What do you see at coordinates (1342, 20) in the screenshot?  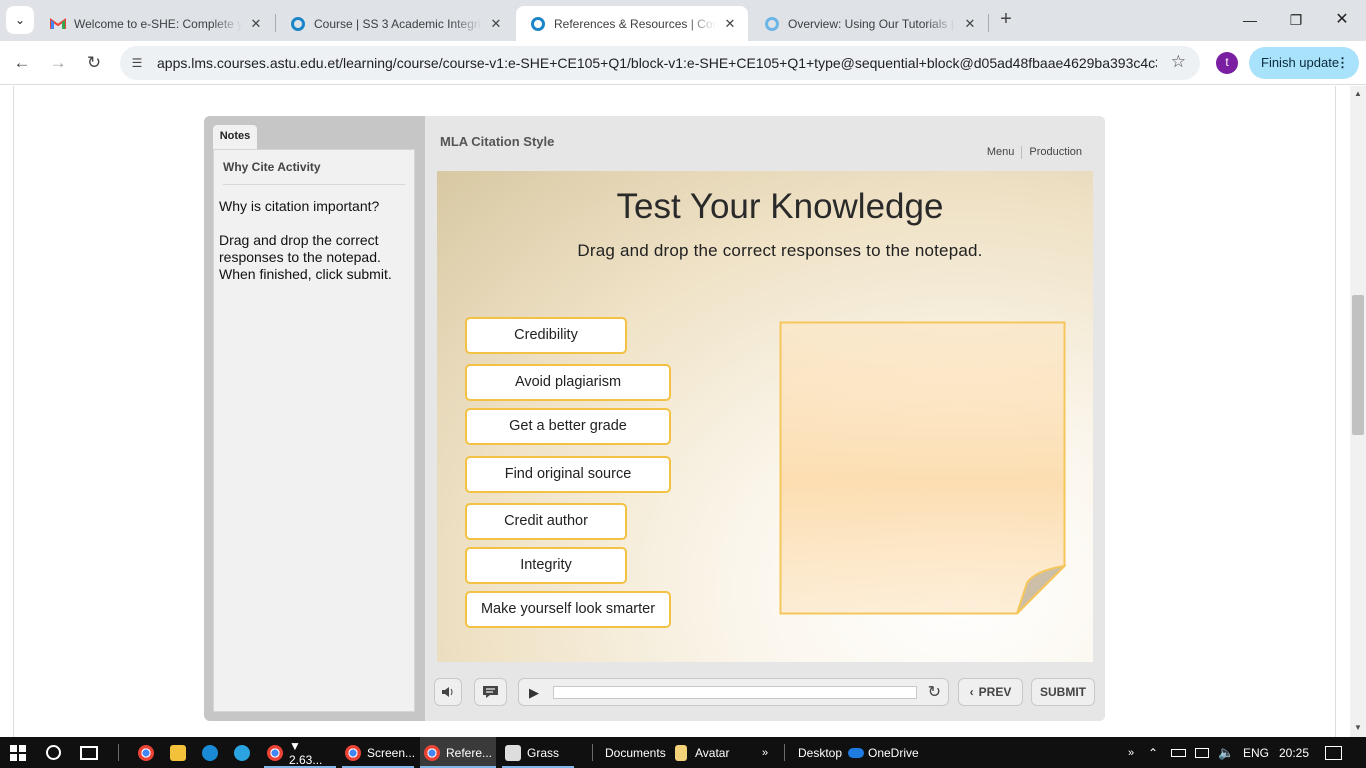 I see `close-window-icon: ✕` at bounding box center [1342, 20].